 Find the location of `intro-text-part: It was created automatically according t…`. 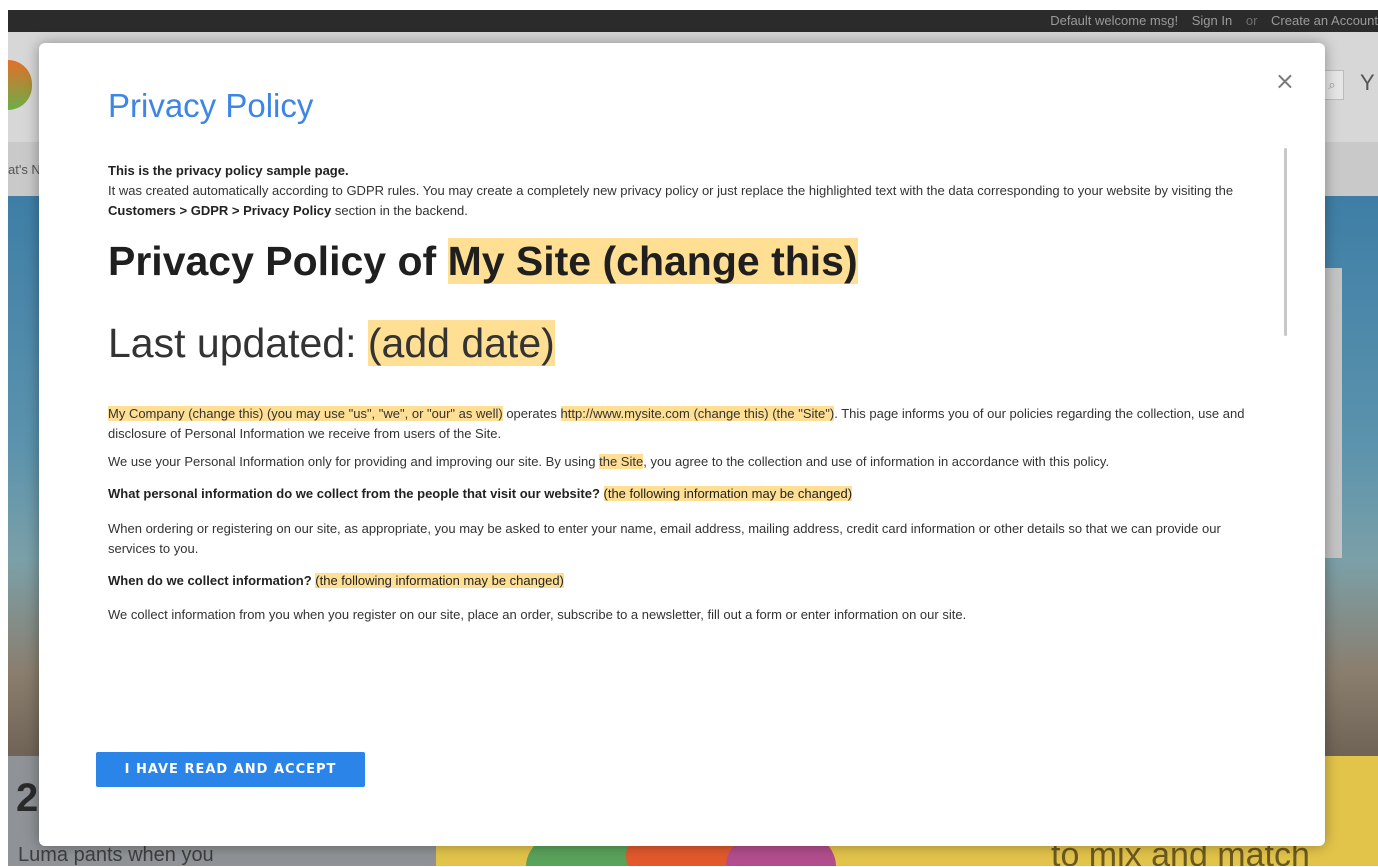

intro-text-part: It was created automatically according t… is located at coordinates (671, 191).